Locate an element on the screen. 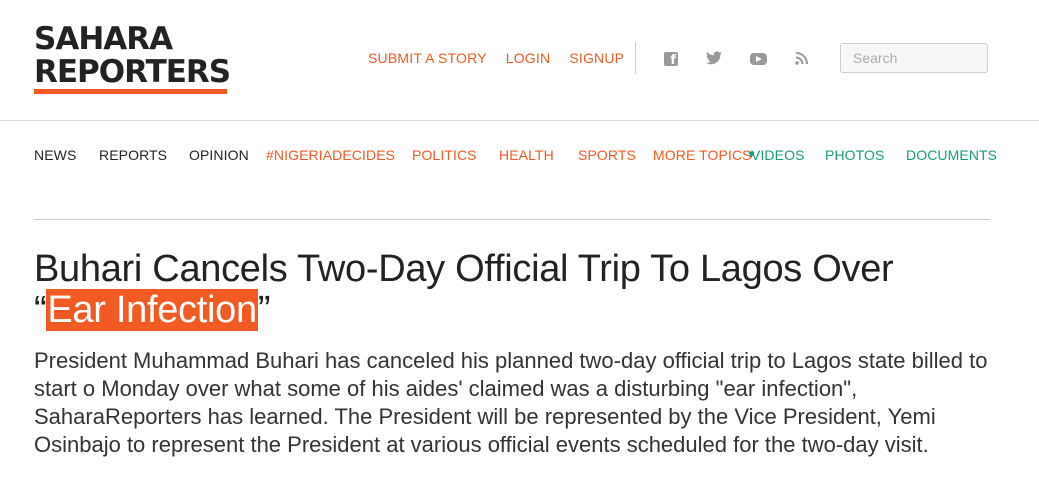  logo-line-2: REPORTERS is located at coordinates (132, 72).